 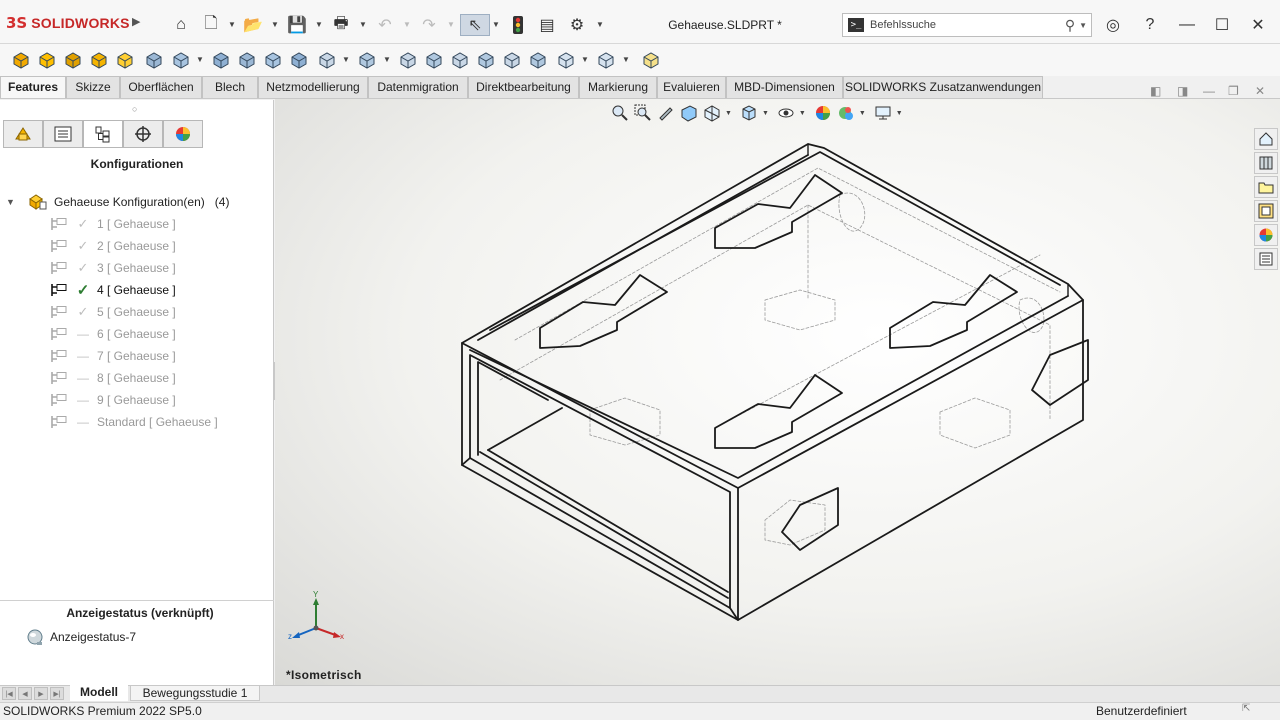 What do you see at coordinates (230, 87) in the screenshot?
I see `tab-sheet-metal: Blech` at bounding box center [230, 87].